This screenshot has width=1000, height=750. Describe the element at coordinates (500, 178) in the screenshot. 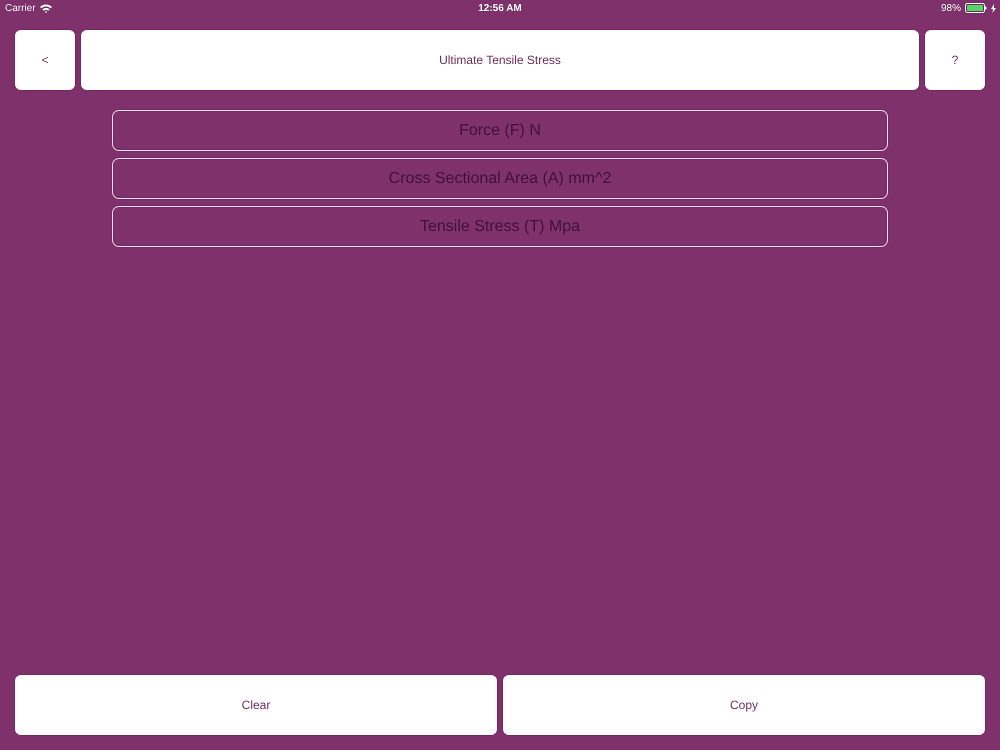

I see `input-field: Cross Sectional Area (A) mm^2` at that location.